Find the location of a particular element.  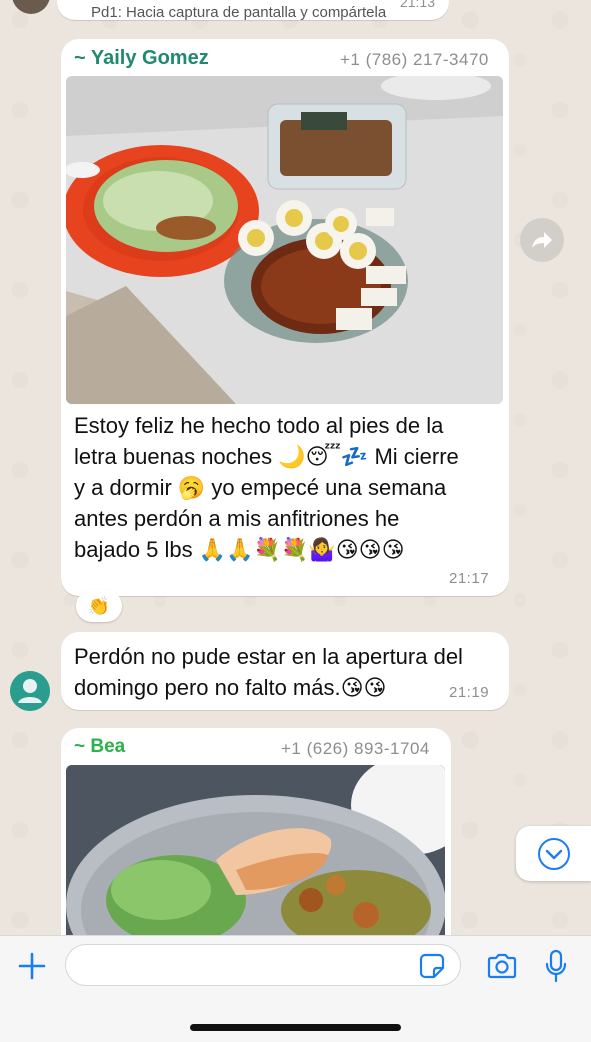

message-text-line: bajado 5 lbs 🙏🙏💐💐🤷‍♀️😘😘😘 is located at coordinates (239, 549).